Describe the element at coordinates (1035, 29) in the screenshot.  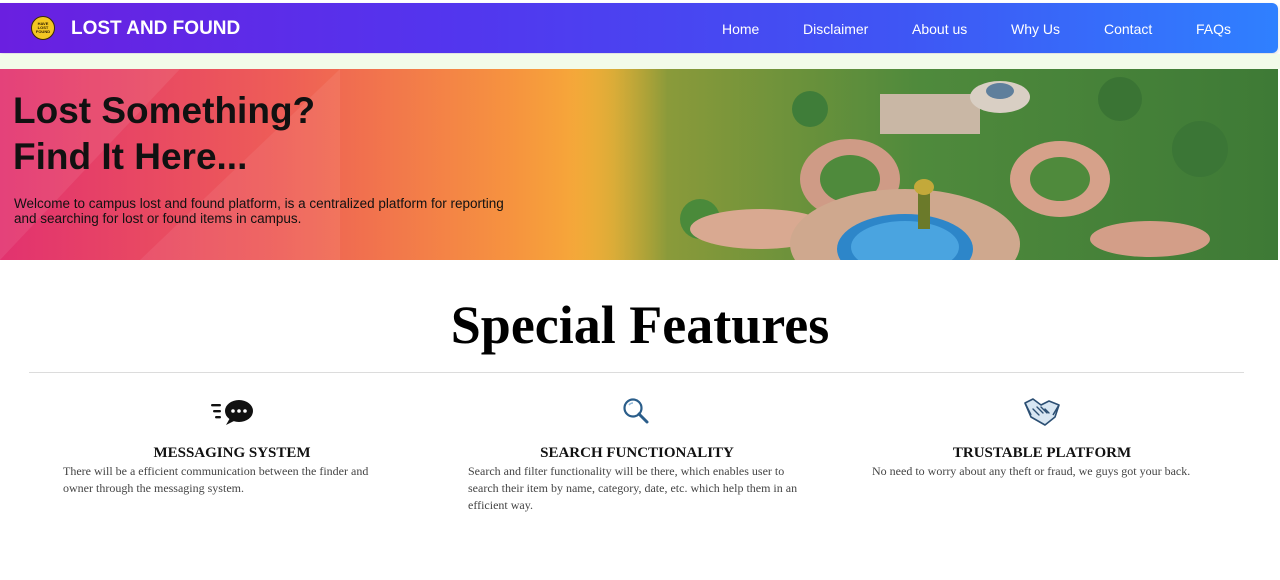
I see `nav-why-us-link: Why Us` at that location.